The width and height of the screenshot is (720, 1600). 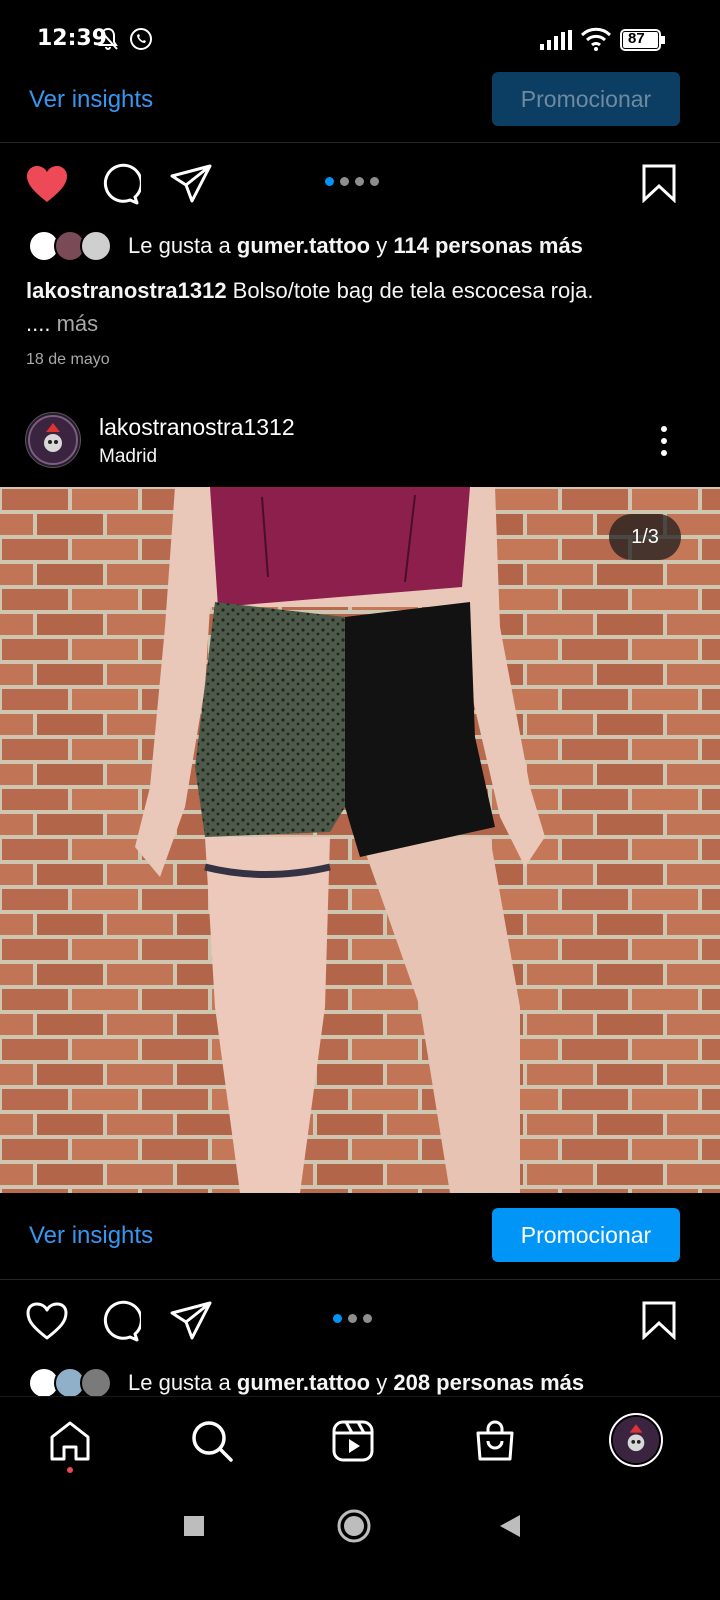 I want to click on nav-home, so click(x=70, y=1446).